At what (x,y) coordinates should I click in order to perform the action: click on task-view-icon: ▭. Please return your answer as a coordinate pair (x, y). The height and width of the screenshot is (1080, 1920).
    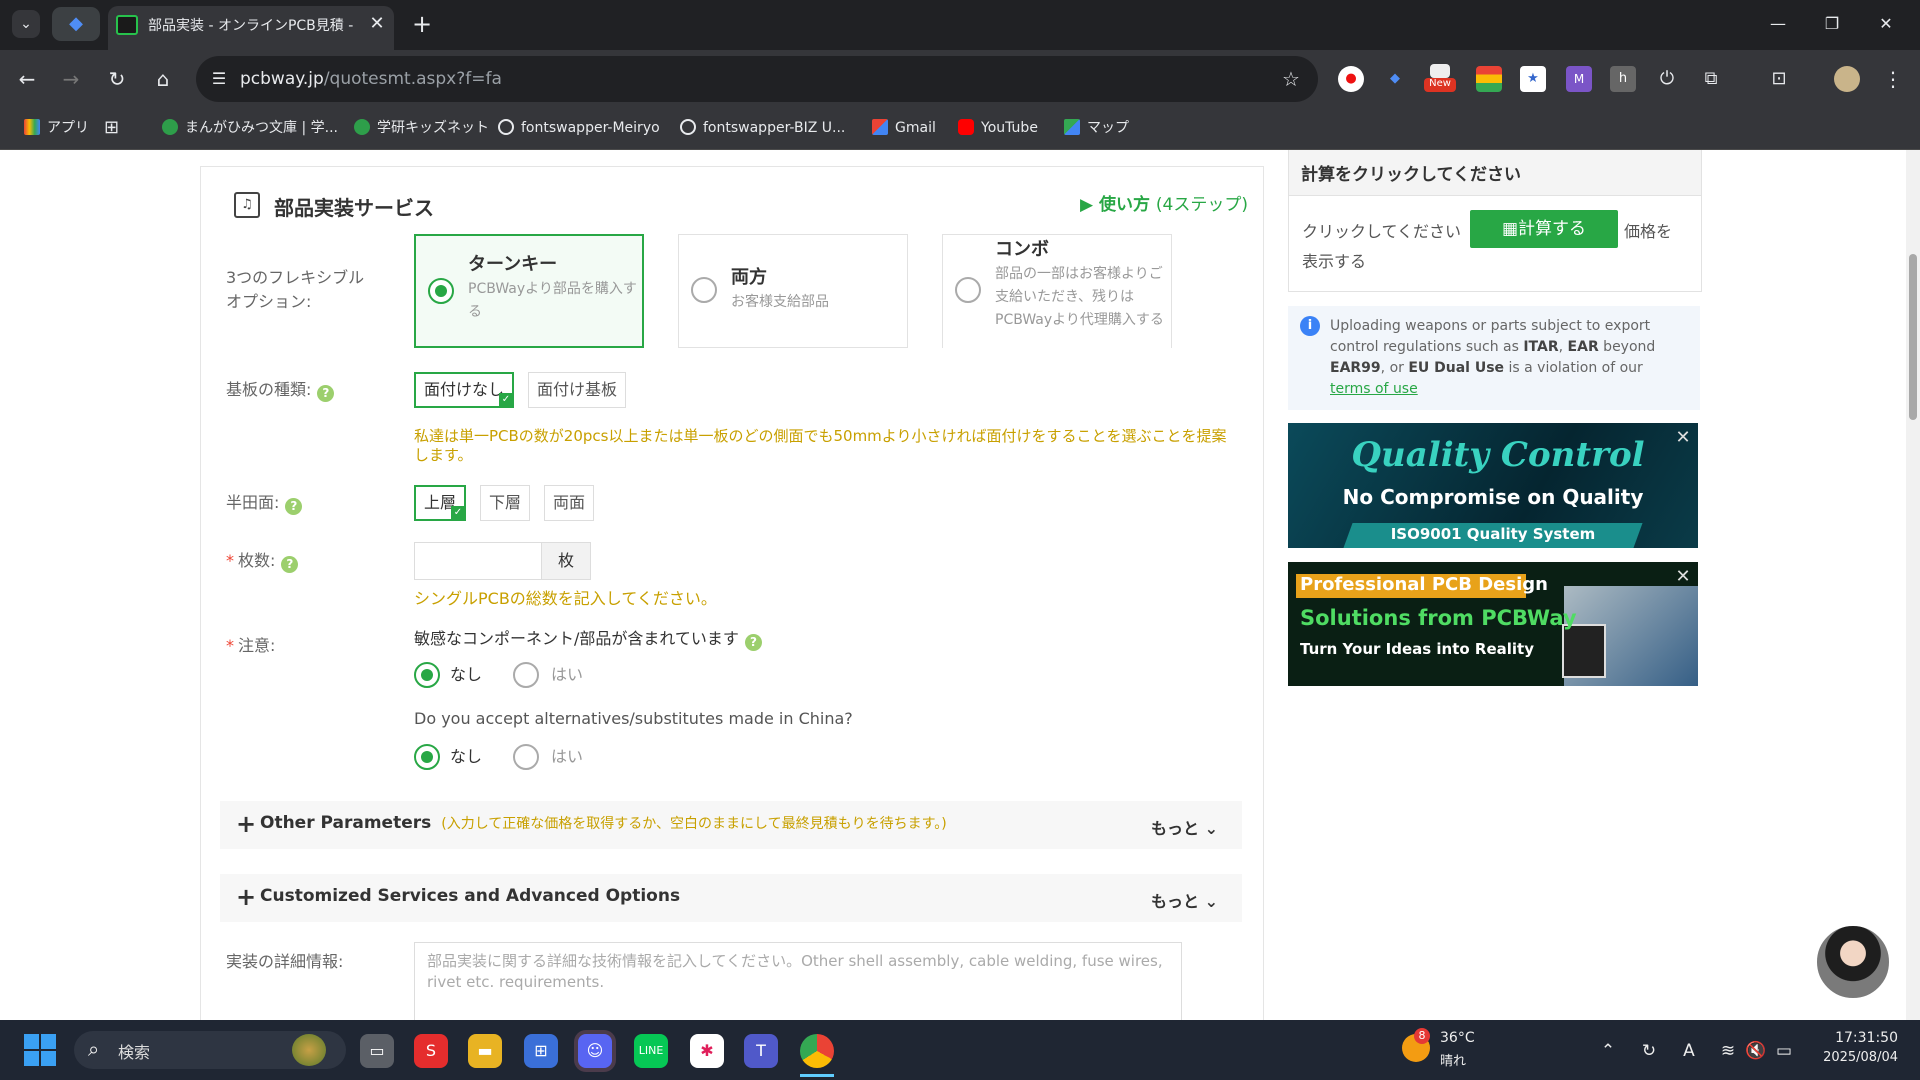
    Looking at the image, I should click on (377, 1051).